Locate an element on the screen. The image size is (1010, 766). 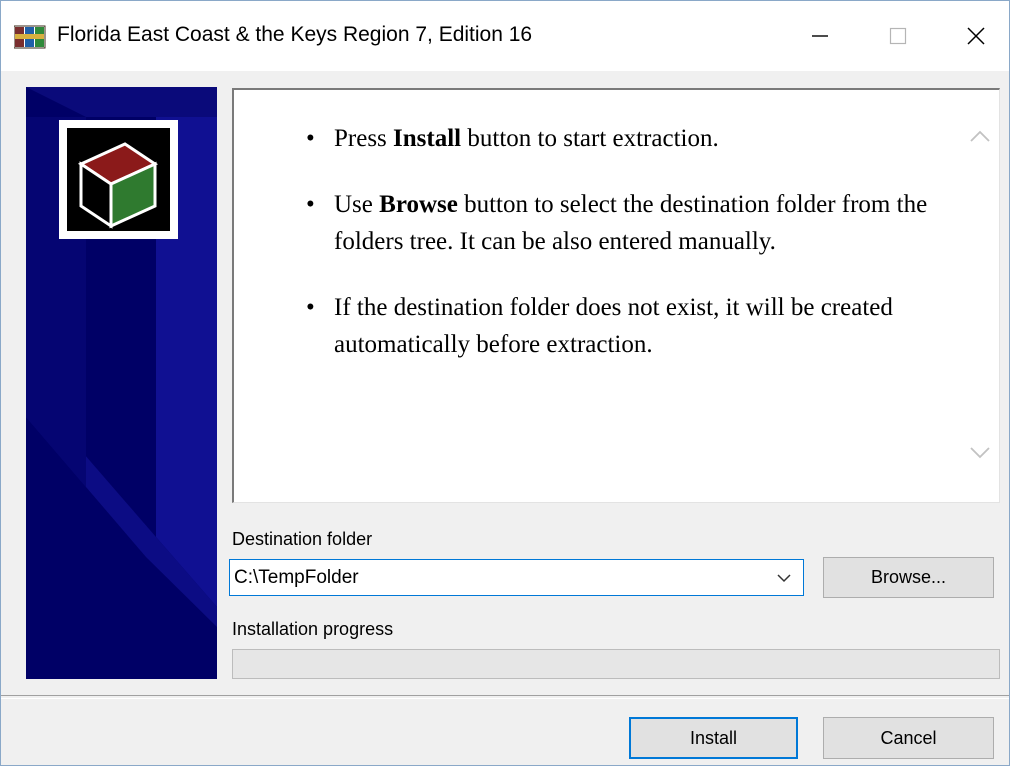
logo-background is located at coordinates (118, 179).